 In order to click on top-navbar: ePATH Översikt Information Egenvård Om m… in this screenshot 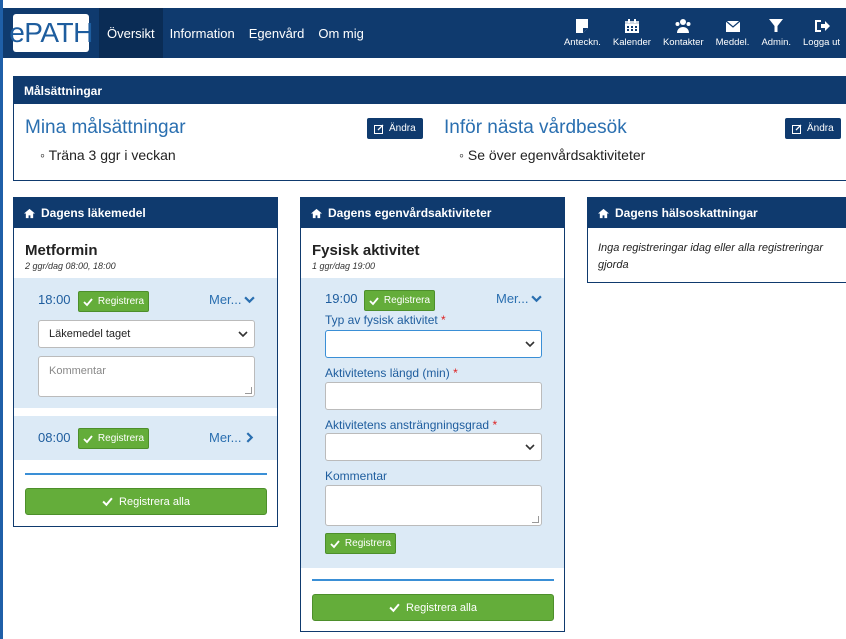, I will do `click(424, 33)`.